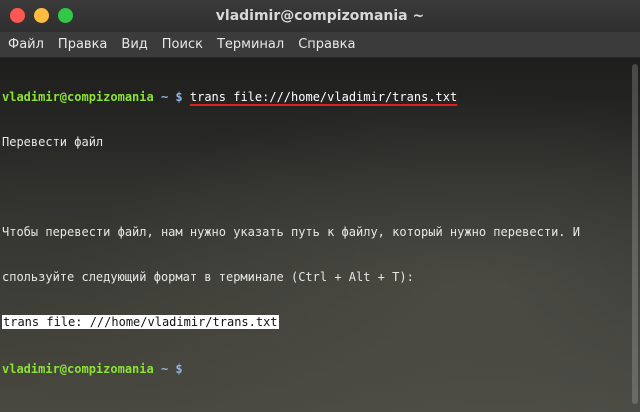 Image resolution: width=640 pixels, height=412 pixels. Describe the element at coordinates (171, 97) in the screenshot. I see `prompt-path: ~ $` at that location.